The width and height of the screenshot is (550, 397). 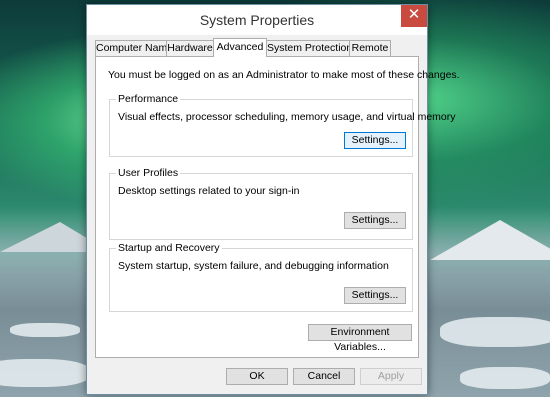 I want to click on tab-advanced: Advanced, so click(x=240, y=47).